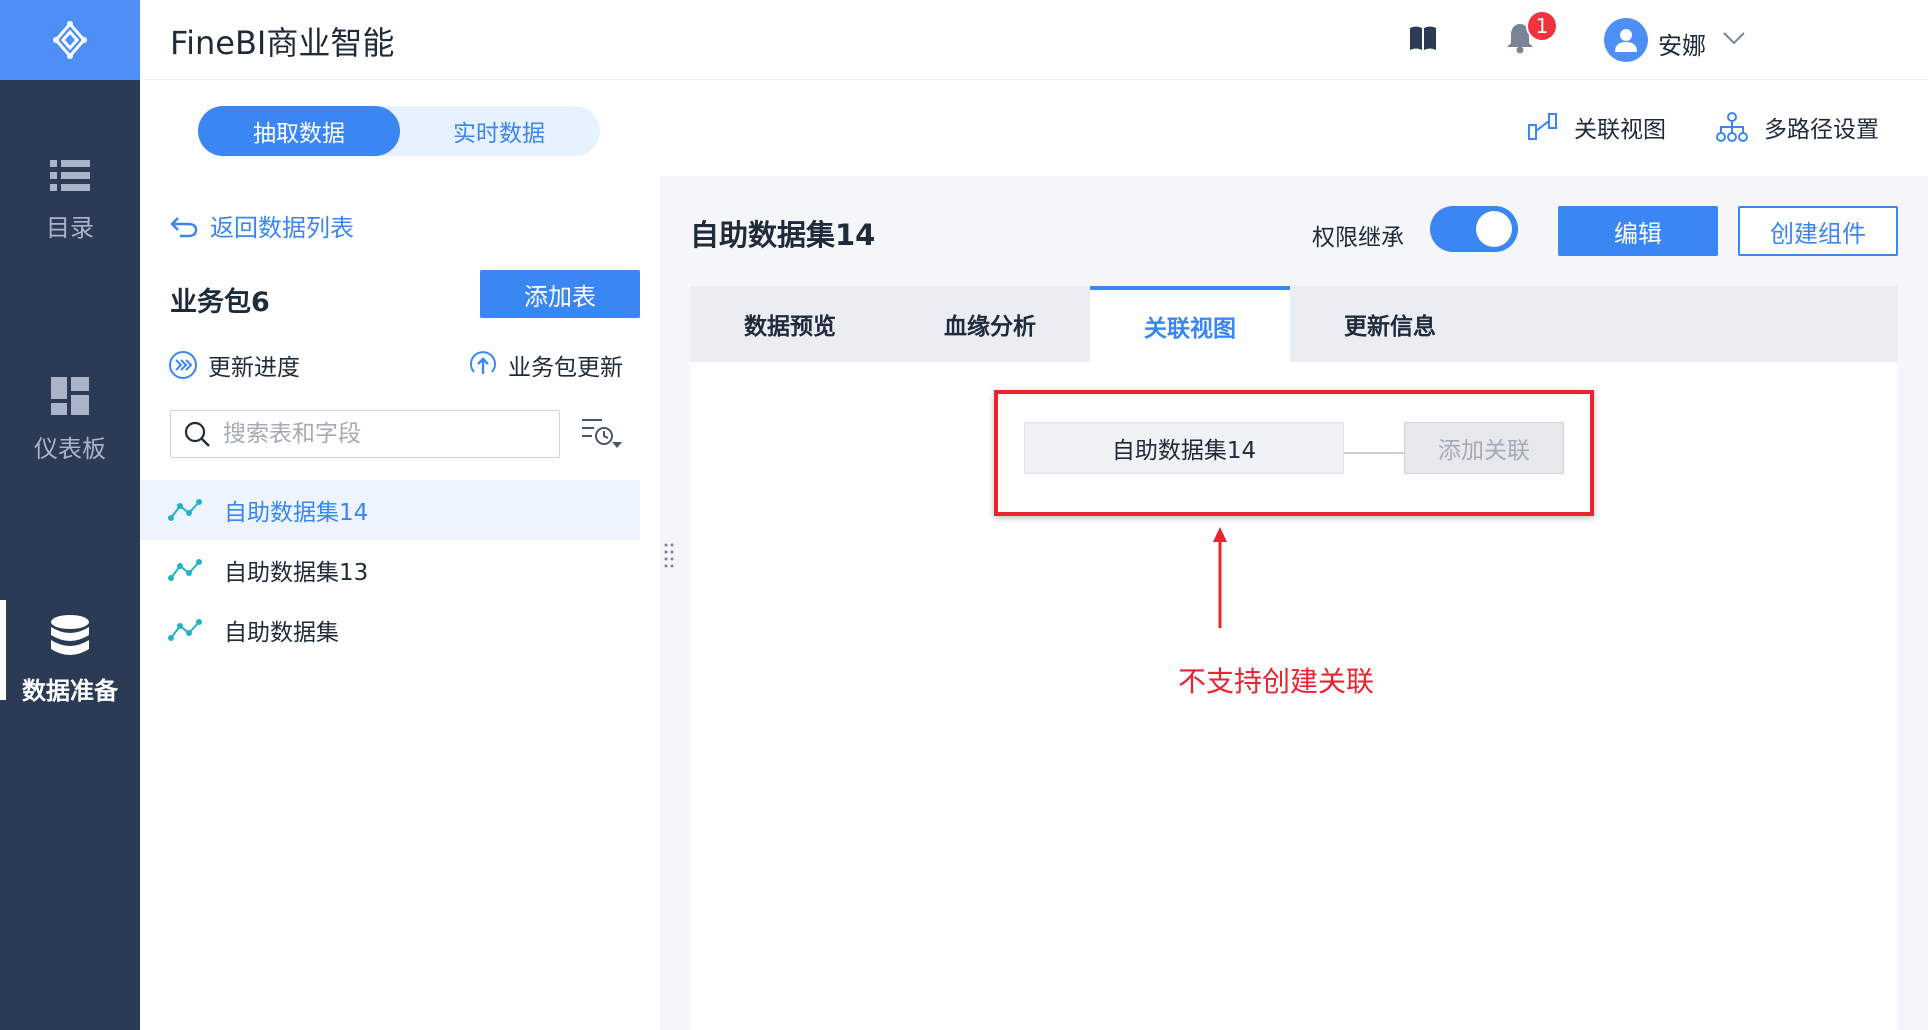  I want to click on detail-tabs: 数据预览 血缘分析 关联视图 更新信息, so click(1294, 324).